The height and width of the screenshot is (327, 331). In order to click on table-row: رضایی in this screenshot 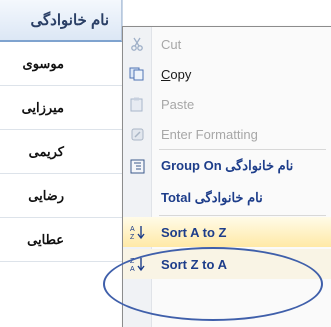, I will do `click(61, 196)`.